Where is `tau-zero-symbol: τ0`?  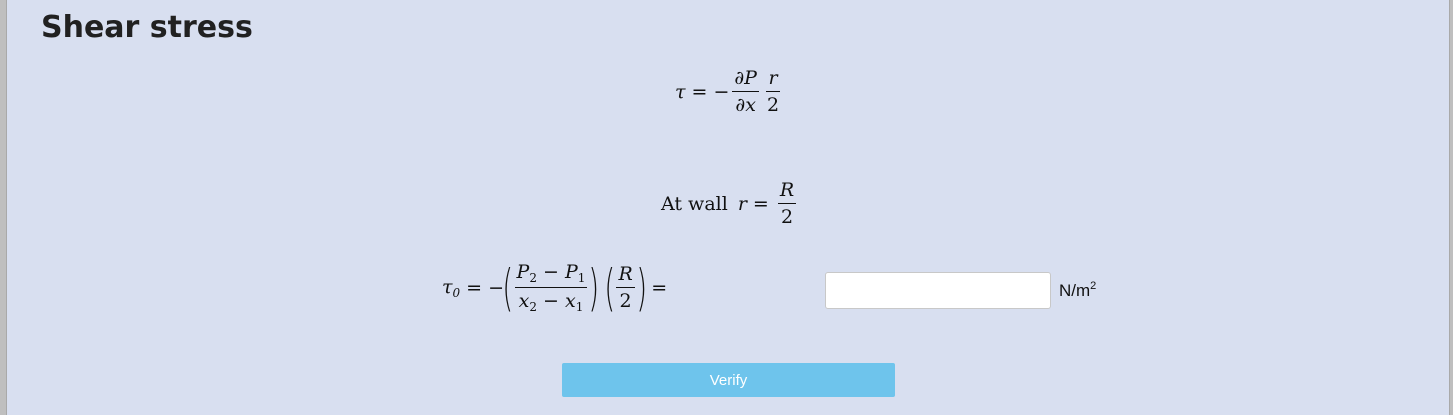
tau-zero-symbol: τ0 is located at coordinates (451, 288).